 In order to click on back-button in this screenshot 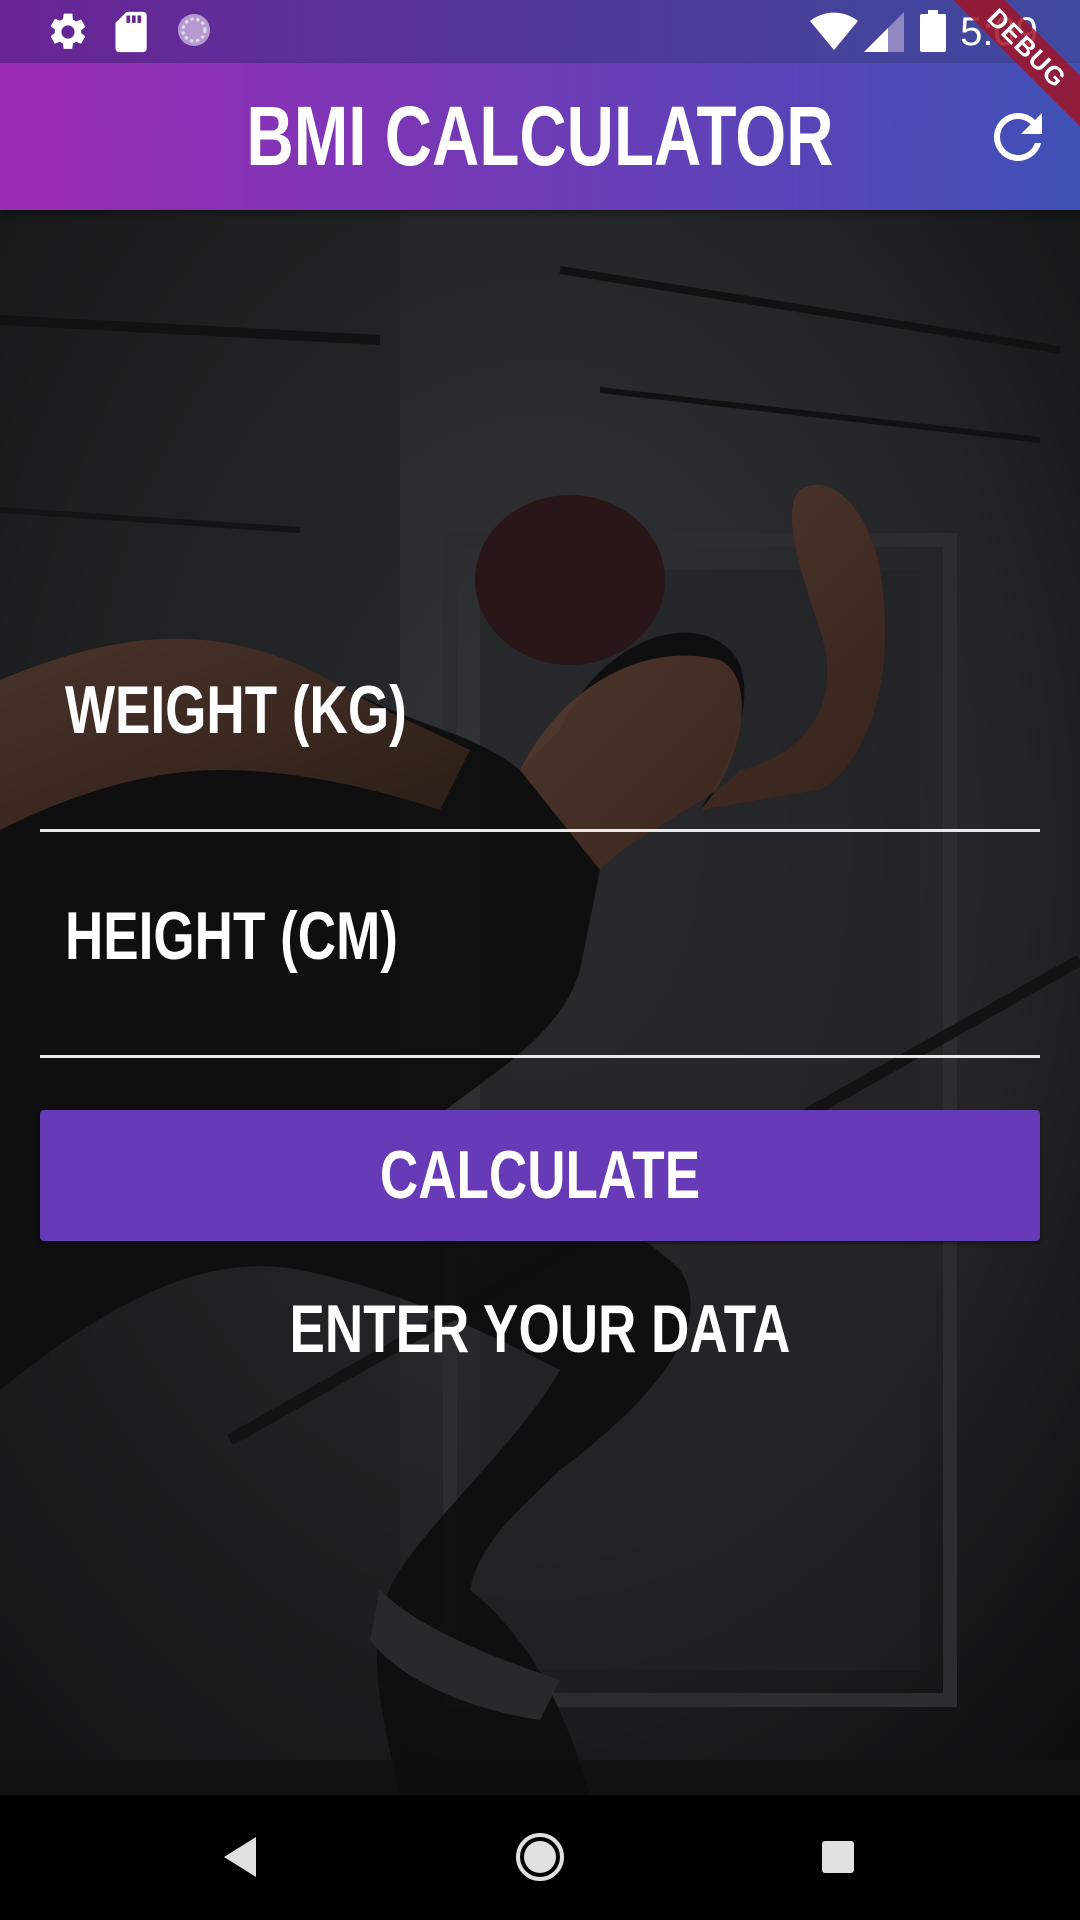, I will do `click(240, 1857)`.